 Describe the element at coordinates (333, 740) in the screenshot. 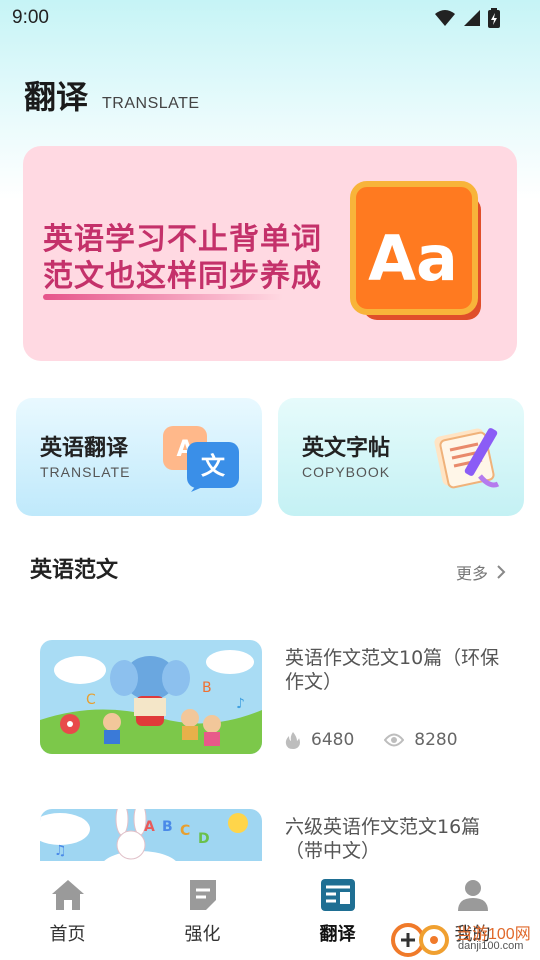

I see `likes-count: 6480` at that location.